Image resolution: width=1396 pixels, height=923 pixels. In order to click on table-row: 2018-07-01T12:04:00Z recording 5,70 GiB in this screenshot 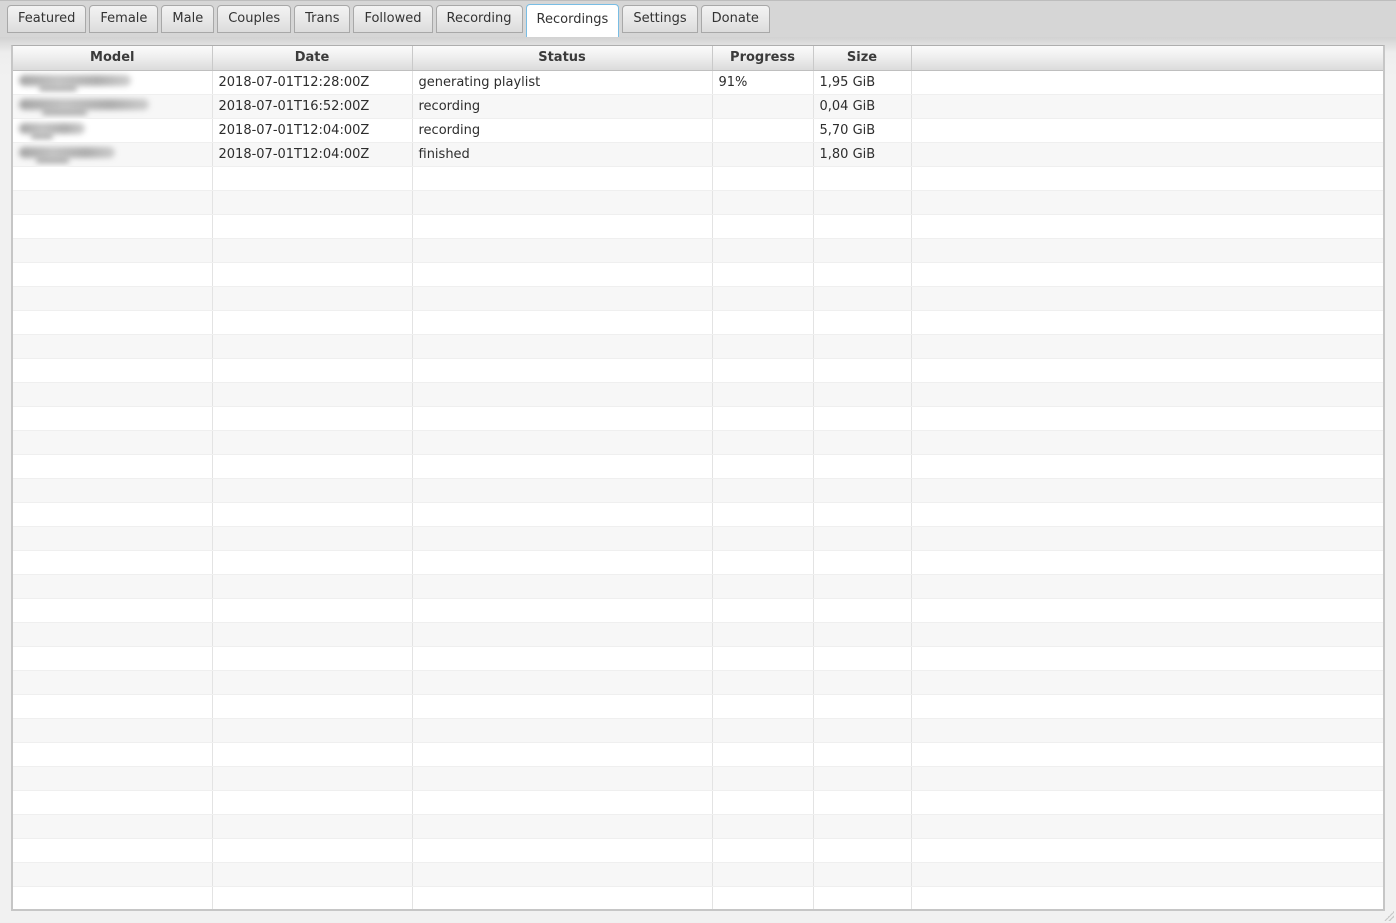, I will do `click(698, 130)`.